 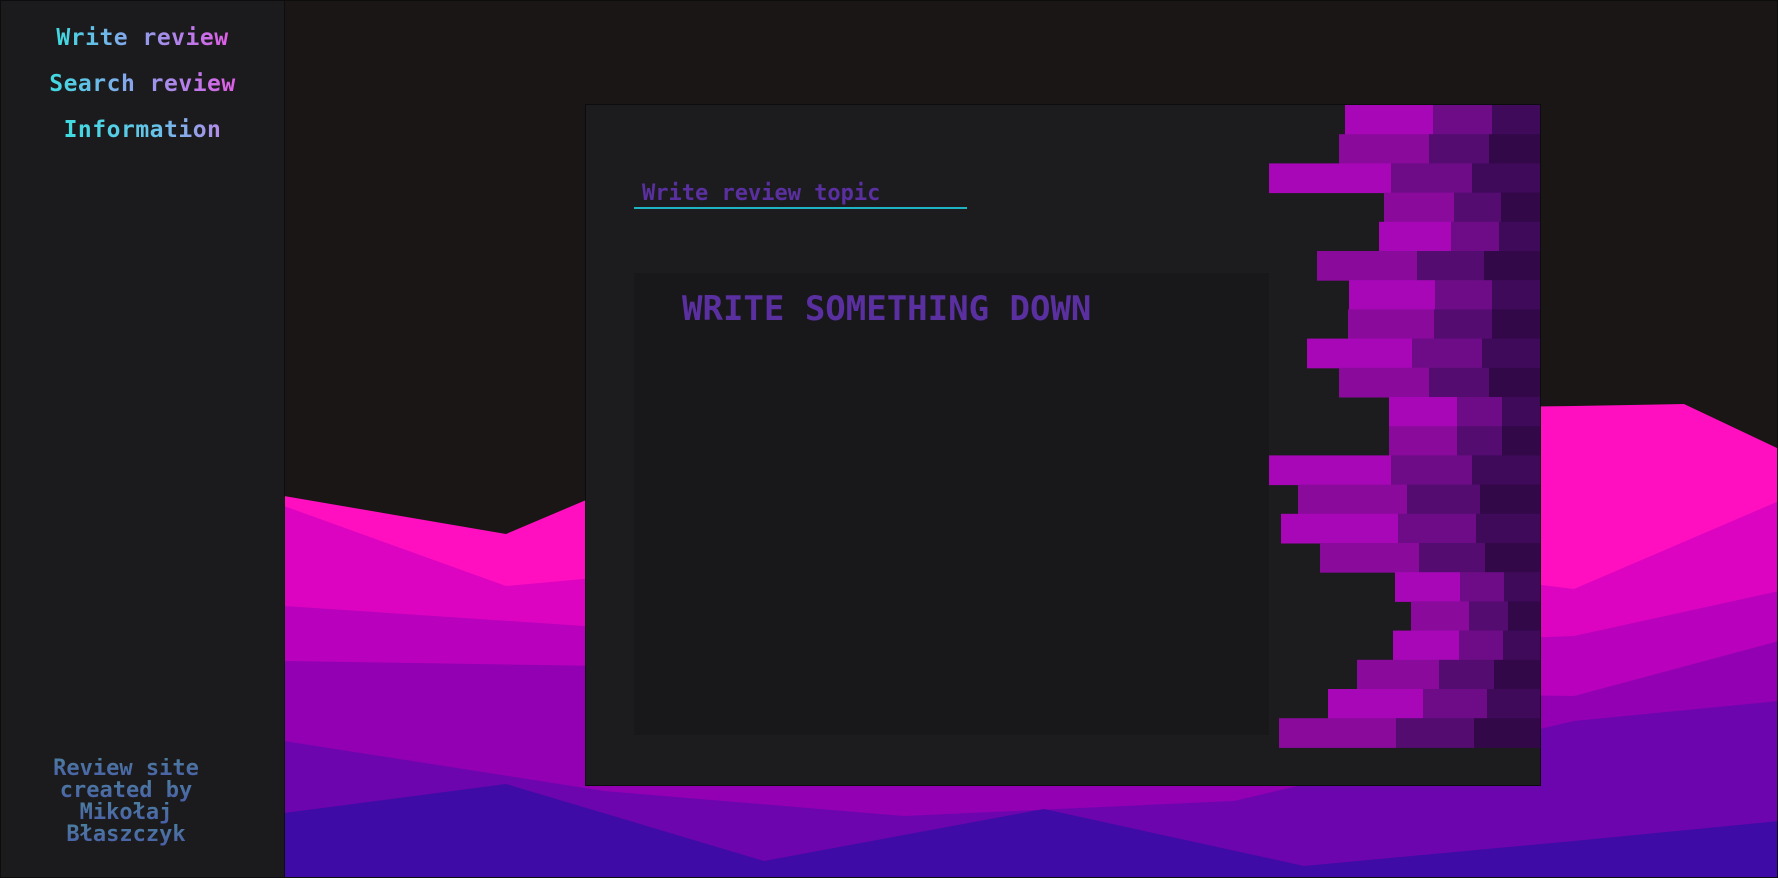 I want to click on credits: Review site created by Mikołaj Błaszczyk, so click(x=126, y=802).